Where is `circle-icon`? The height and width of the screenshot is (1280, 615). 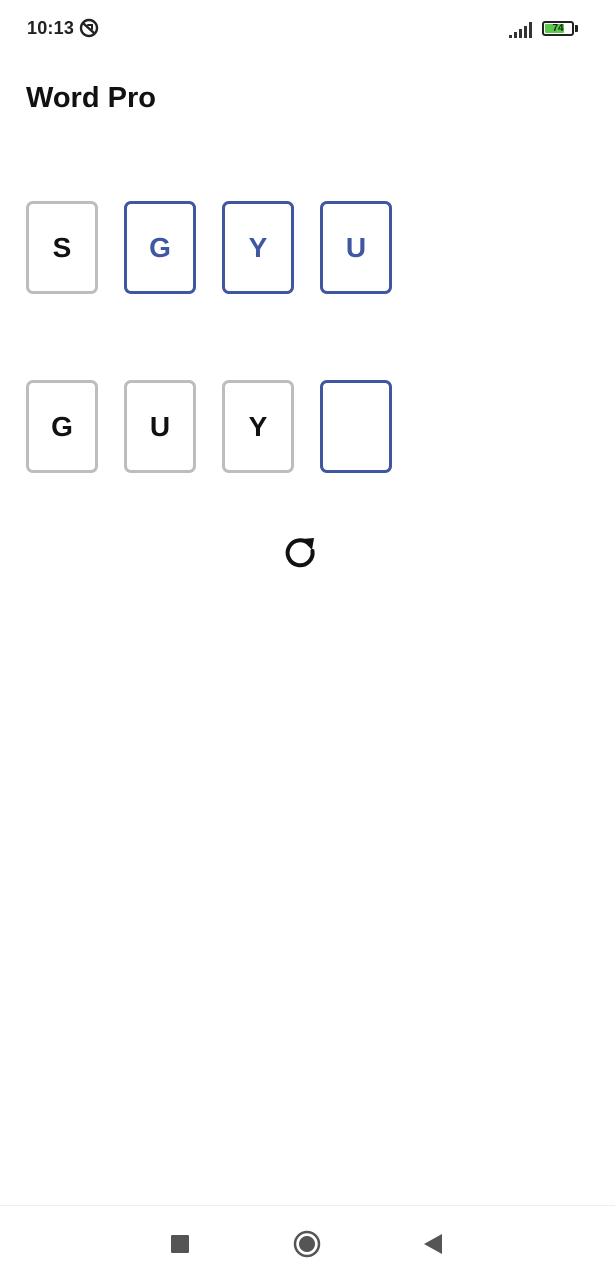
circle-icon is located at coordinates (307, 1243).